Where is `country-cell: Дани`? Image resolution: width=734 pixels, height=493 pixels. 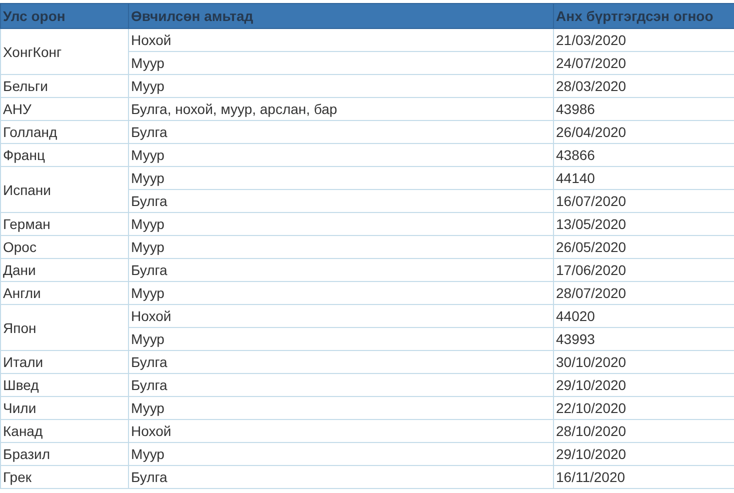
country-cell: Дани is located at coordinates (64, 270).